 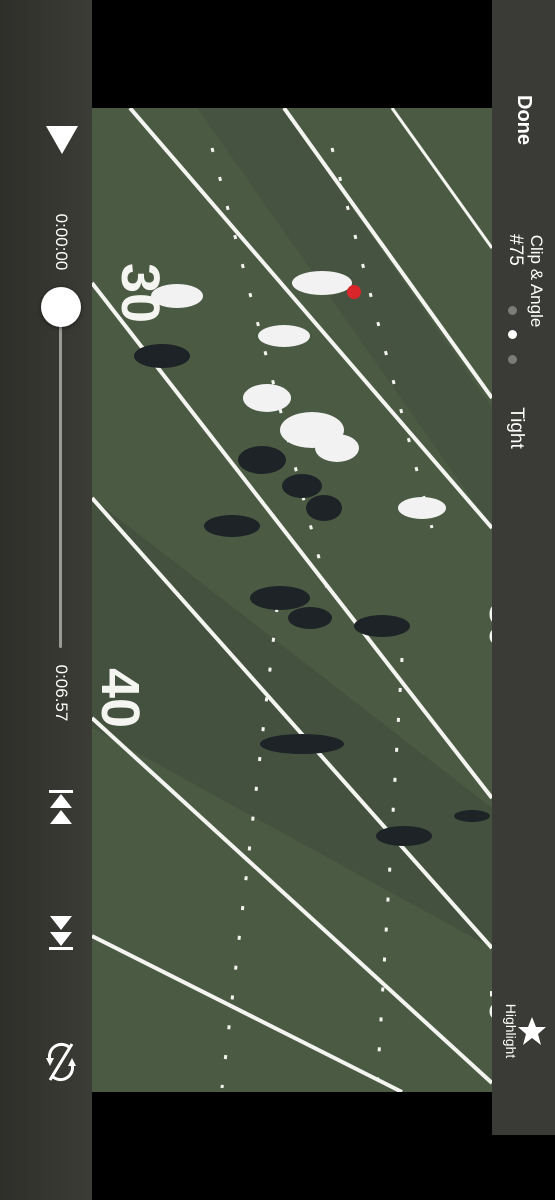 I want to click on clip-number: #75, so click(x=515, y=250).